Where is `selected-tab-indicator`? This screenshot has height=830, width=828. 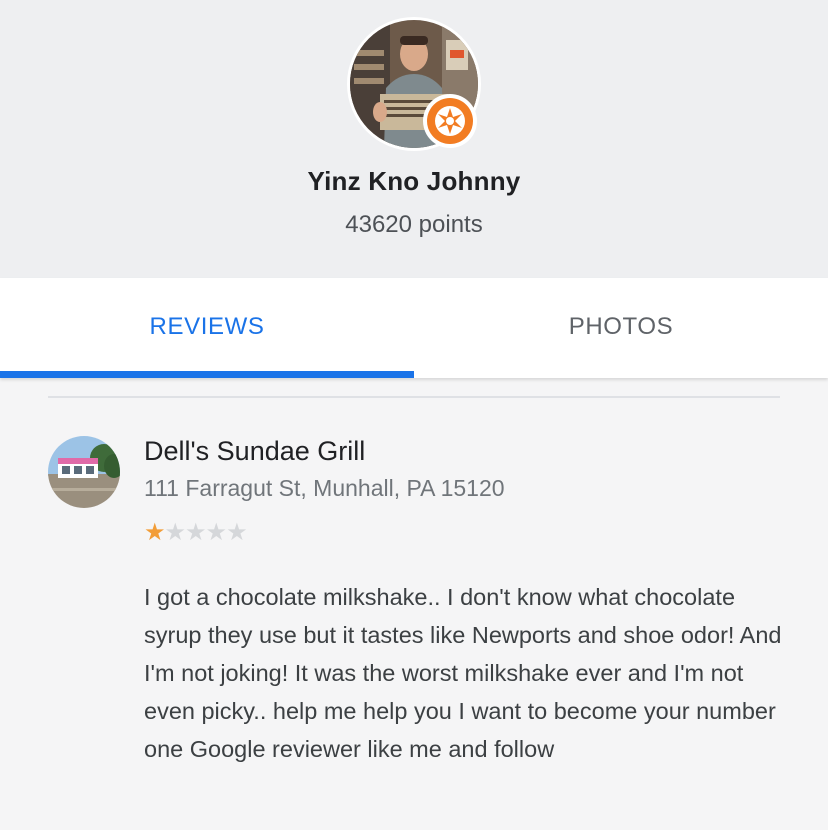 selected-tab-indicator is located at coordinates (207, 374).